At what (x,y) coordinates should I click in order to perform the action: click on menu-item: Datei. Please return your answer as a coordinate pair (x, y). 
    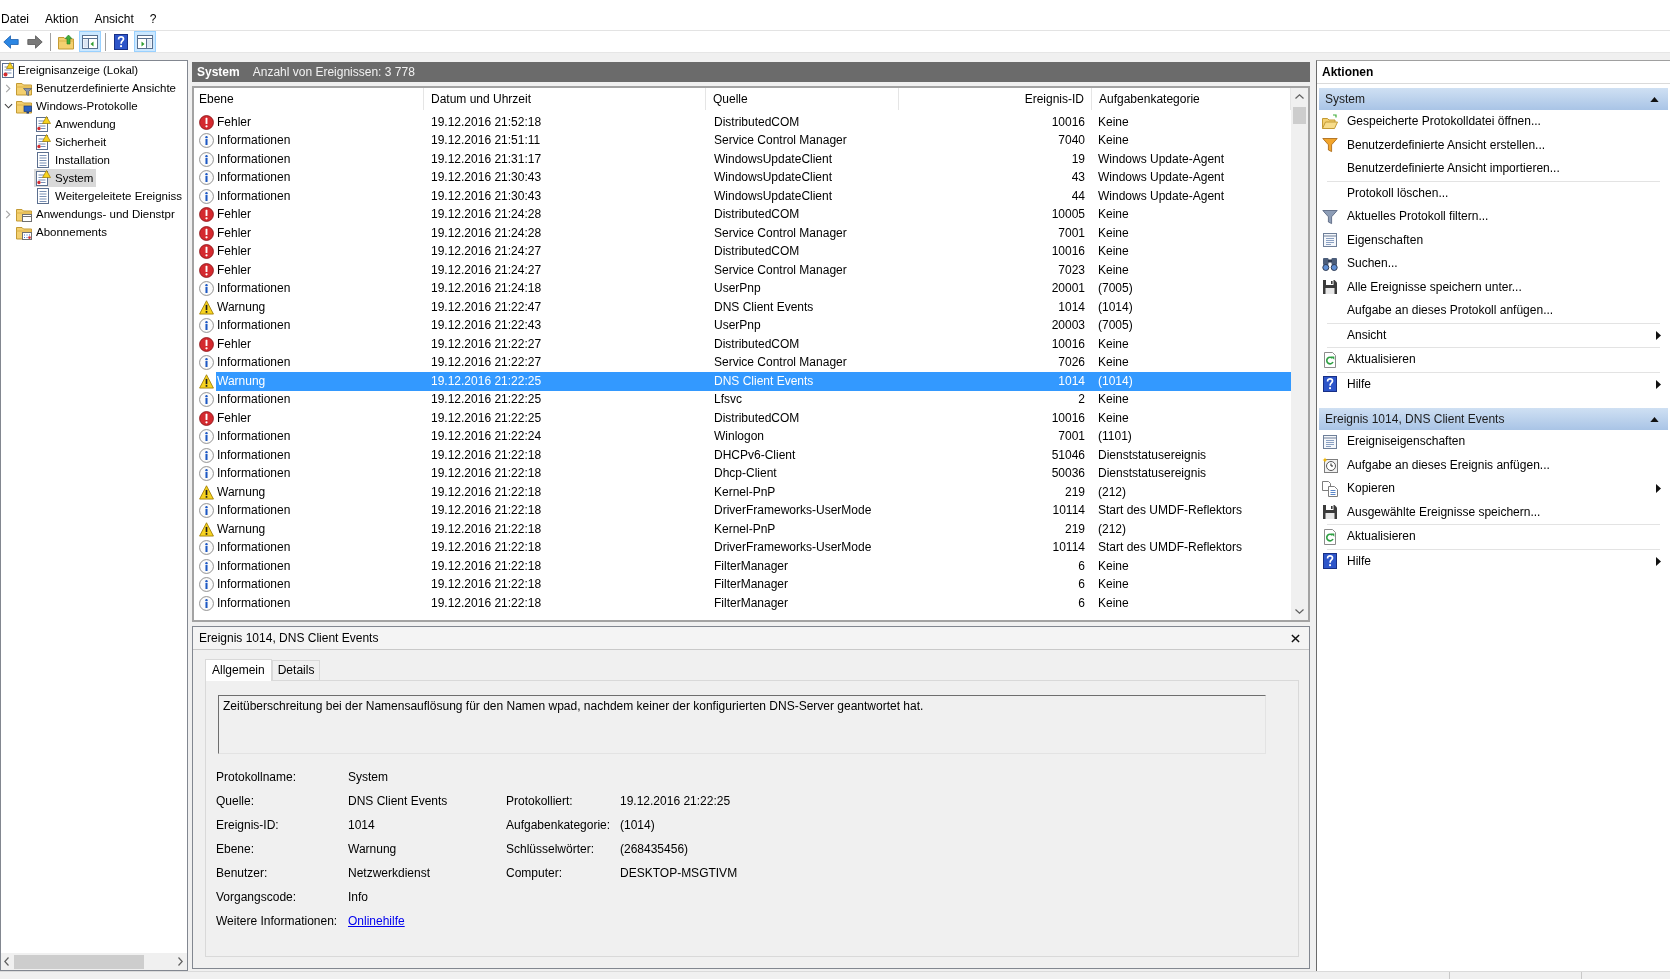
    Looking at the image, I should click on (18, 19).